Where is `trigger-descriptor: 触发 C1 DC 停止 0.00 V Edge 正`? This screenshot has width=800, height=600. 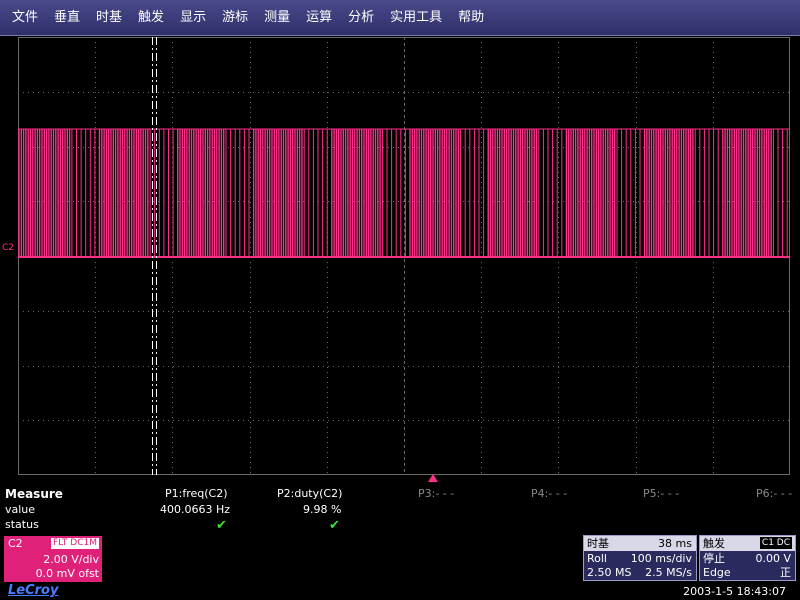 trigger-descriptor: 触发 C1 DC 停止 0.00 V Edge 正 is located at coordinates (747, 558).